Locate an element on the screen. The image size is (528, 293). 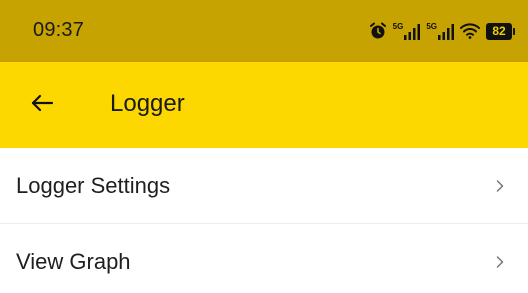
signal-2-label: 5G is located at coordinates (431, 26).